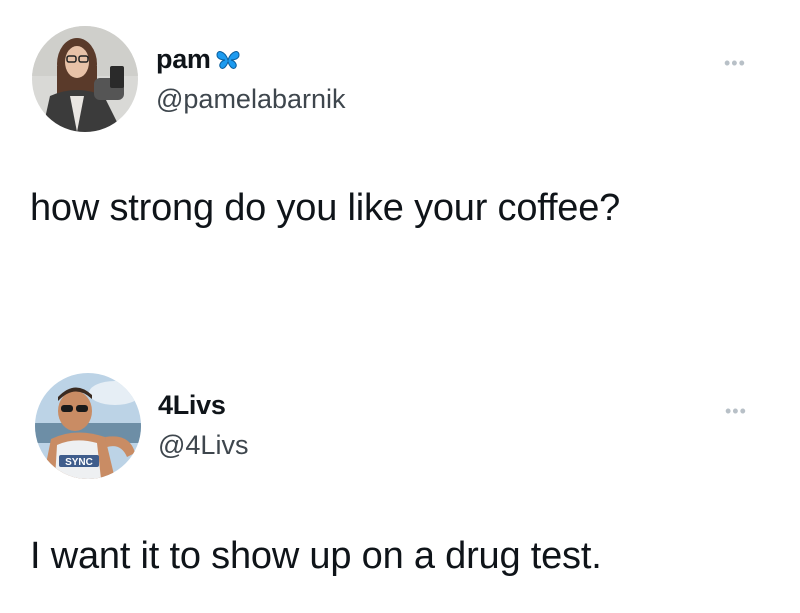 The height and width of the screenshot is (613, 800). What do you see at coordinates (183, 59) in the screenshot?
I see `display-name: pam` at bounding box center [183, 59].